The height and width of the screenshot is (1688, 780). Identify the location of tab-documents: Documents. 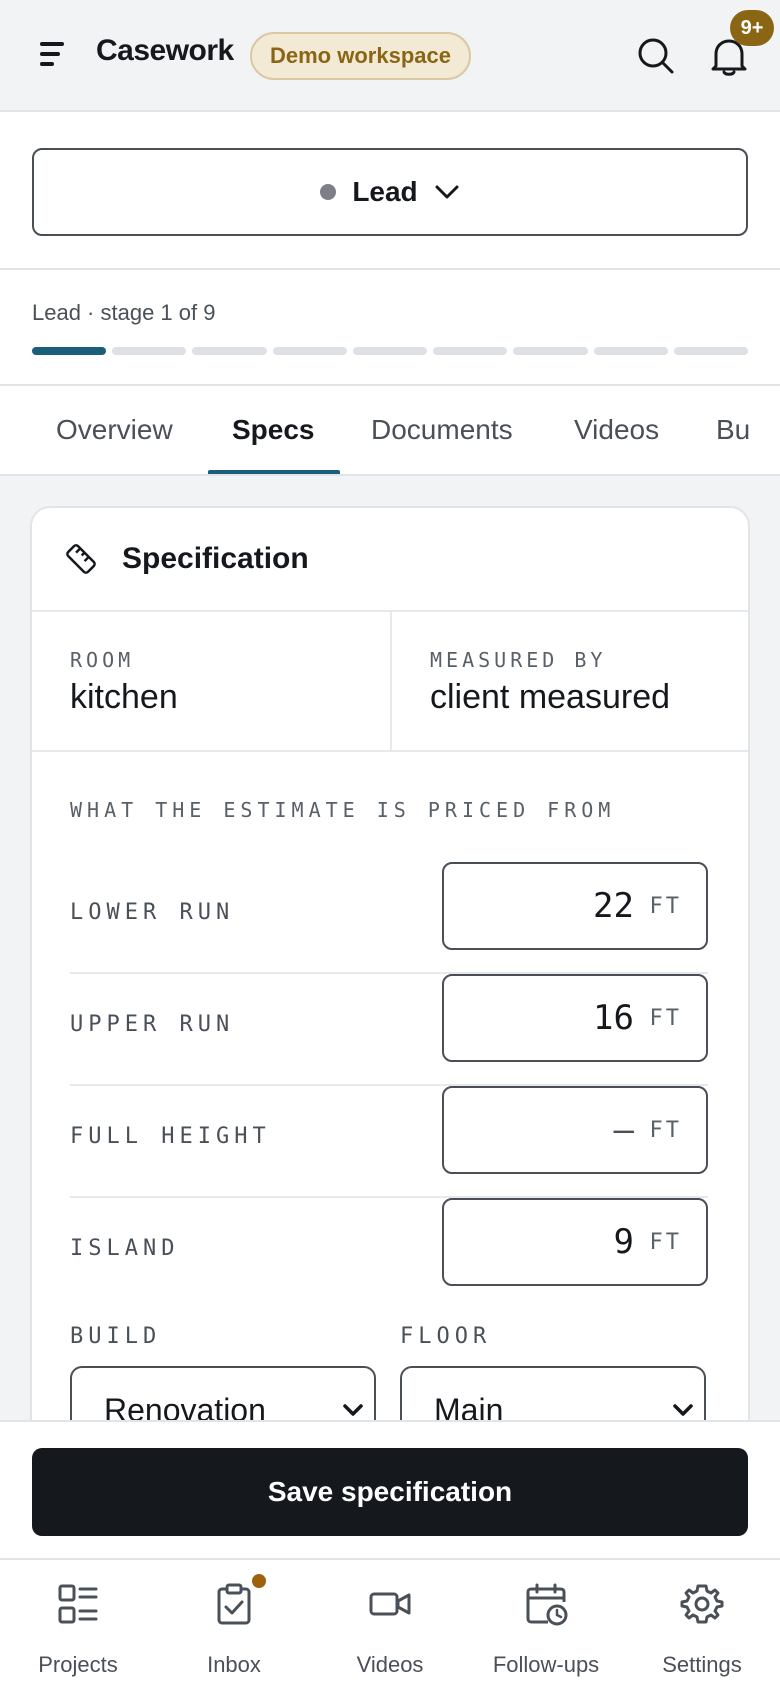
(442, 430).